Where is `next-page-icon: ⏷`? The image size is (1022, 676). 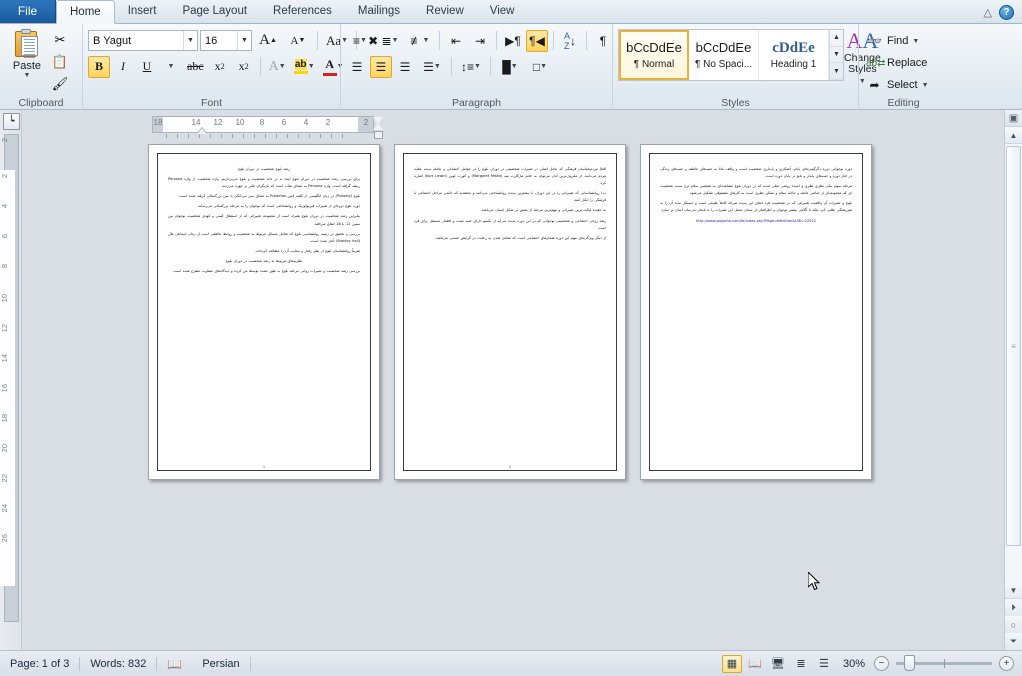
next-page-icon: ⏷ is located at coordinates (1013, 641).